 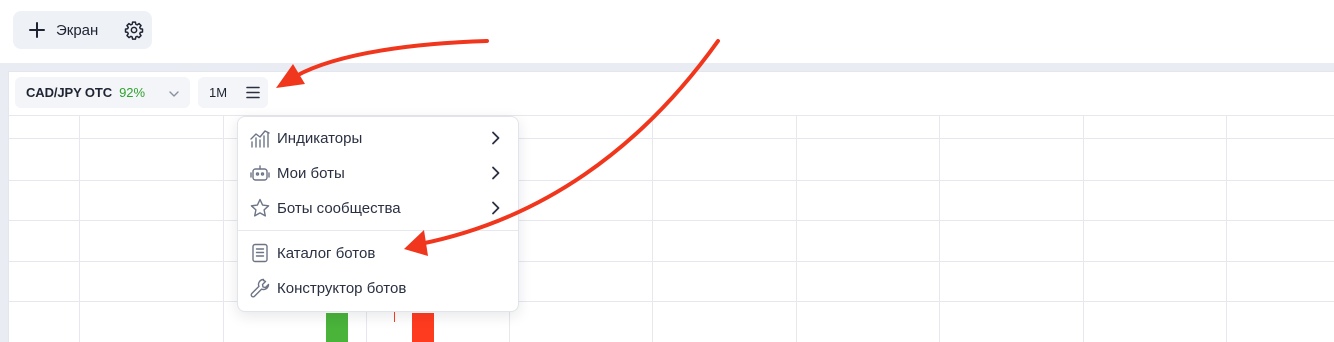 I want to click on timeframe-group: 1M, so click(x=233, y=92).